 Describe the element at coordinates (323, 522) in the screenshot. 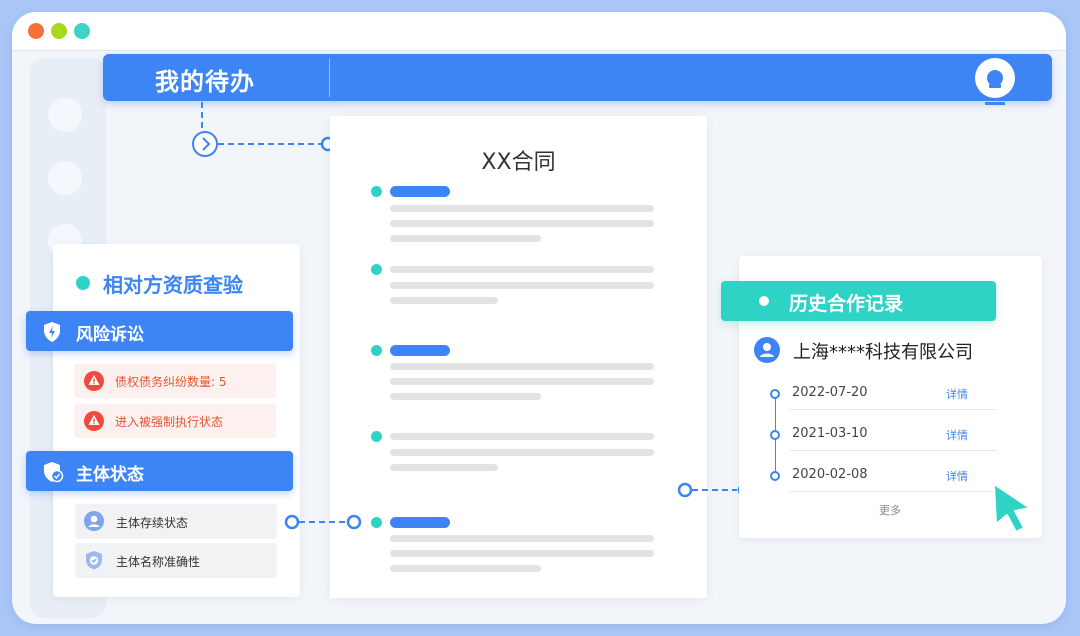

I see `card-doc-connector` at that location.